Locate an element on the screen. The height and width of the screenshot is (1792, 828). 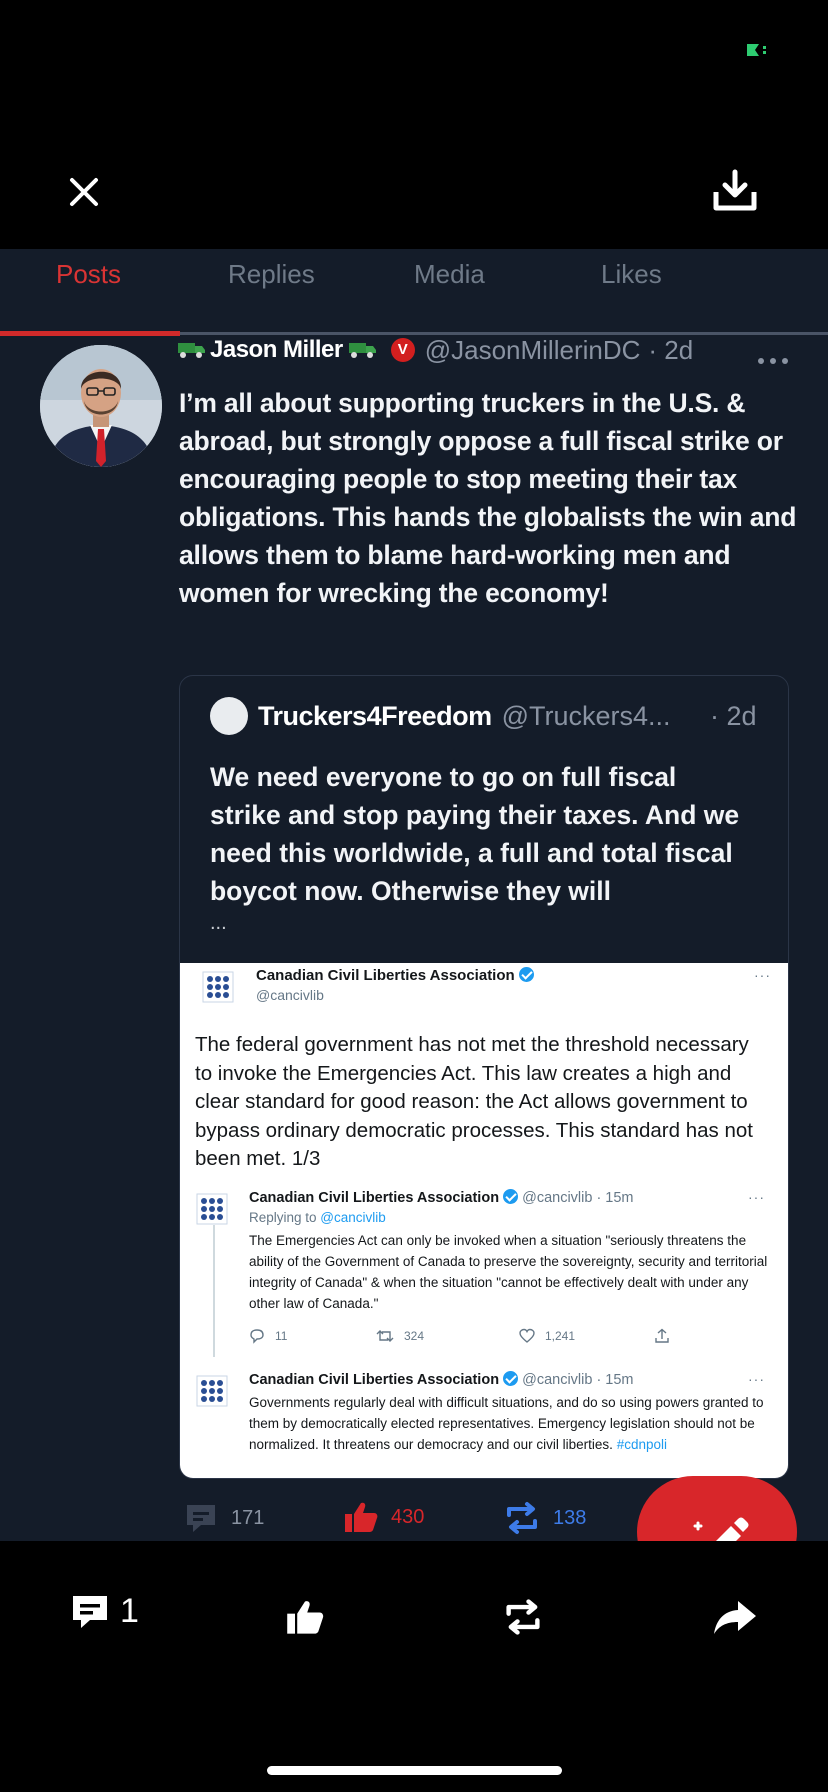
reply-like-action: 1,241 is located at coordinates (547, 1336).